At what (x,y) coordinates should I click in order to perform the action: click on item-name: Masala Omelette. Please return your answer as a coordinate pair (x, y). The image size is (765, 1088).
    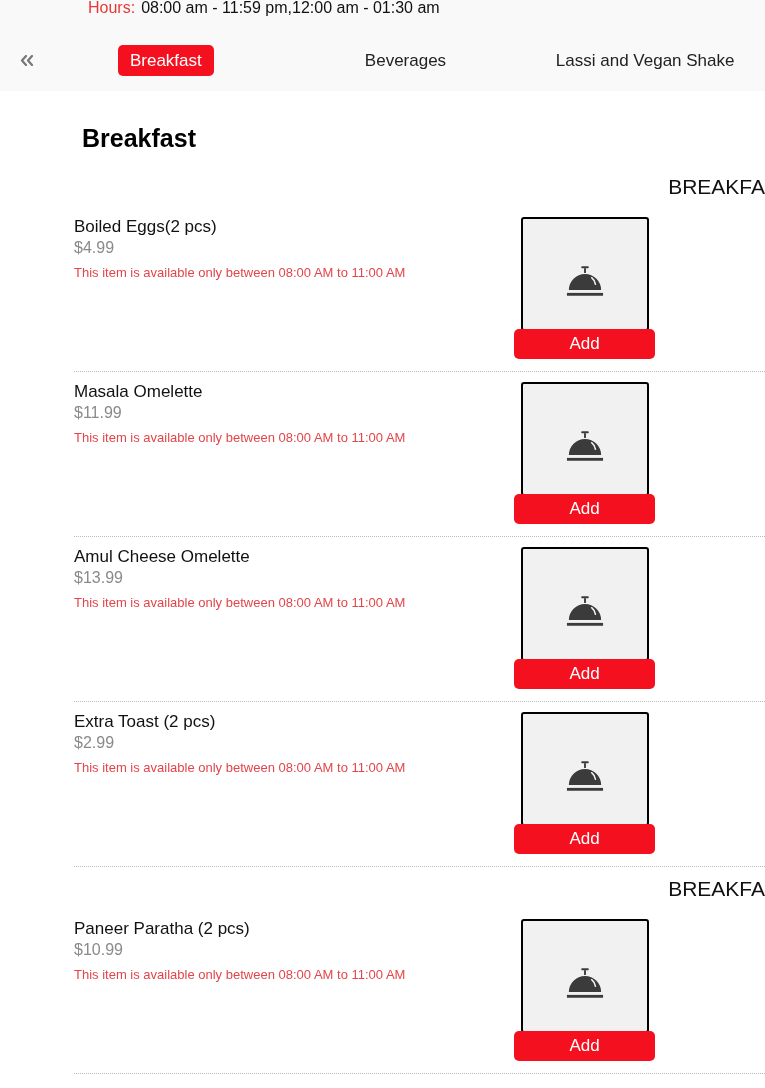
    Looking at the image, I should click on (139, 392).